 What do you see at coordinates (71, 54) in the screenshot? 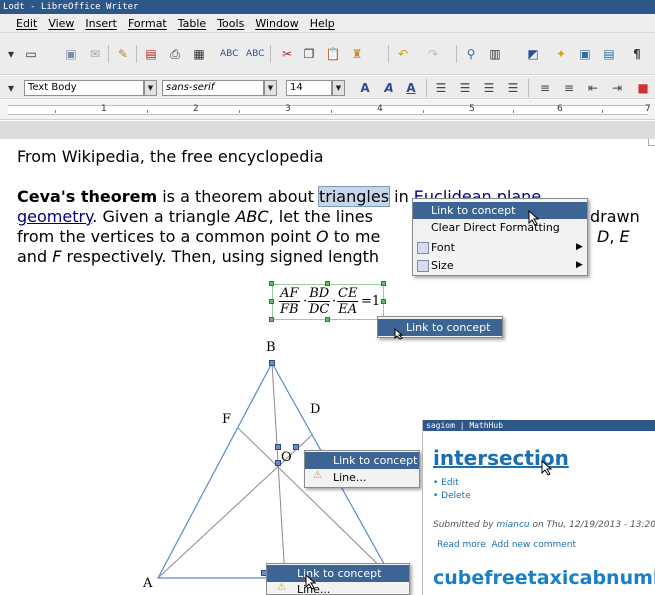
I see `save-icon: ▣` at bounding box center [71, 54].